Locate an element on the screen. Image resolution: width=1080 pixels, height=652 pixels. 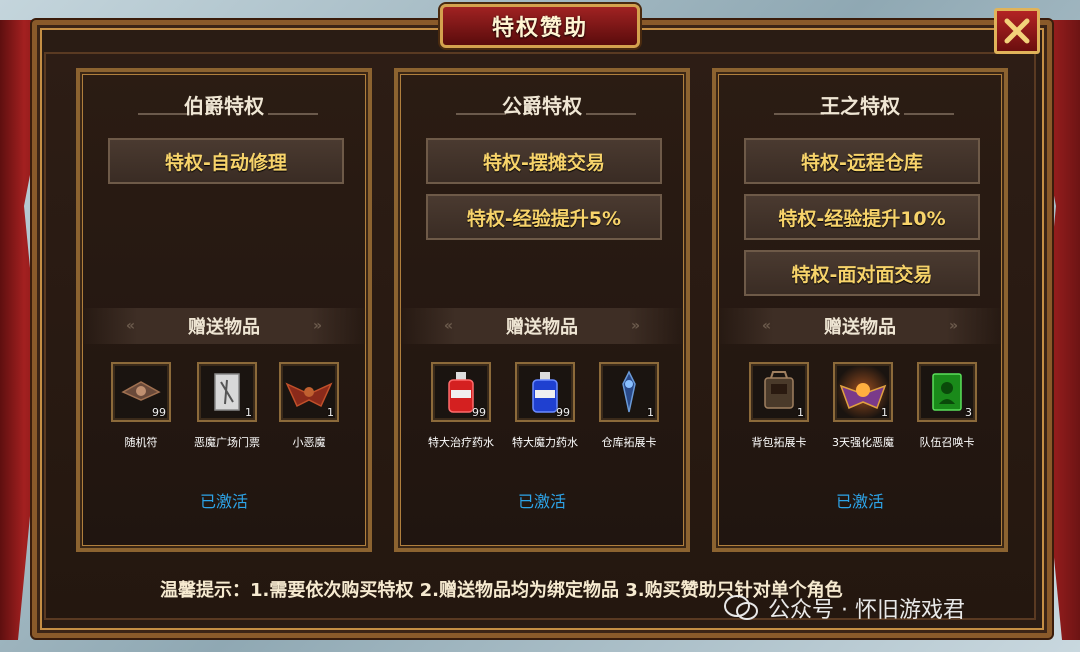
gift-item: 1 3天强化恶魔 is located at coordinates (863, 406).